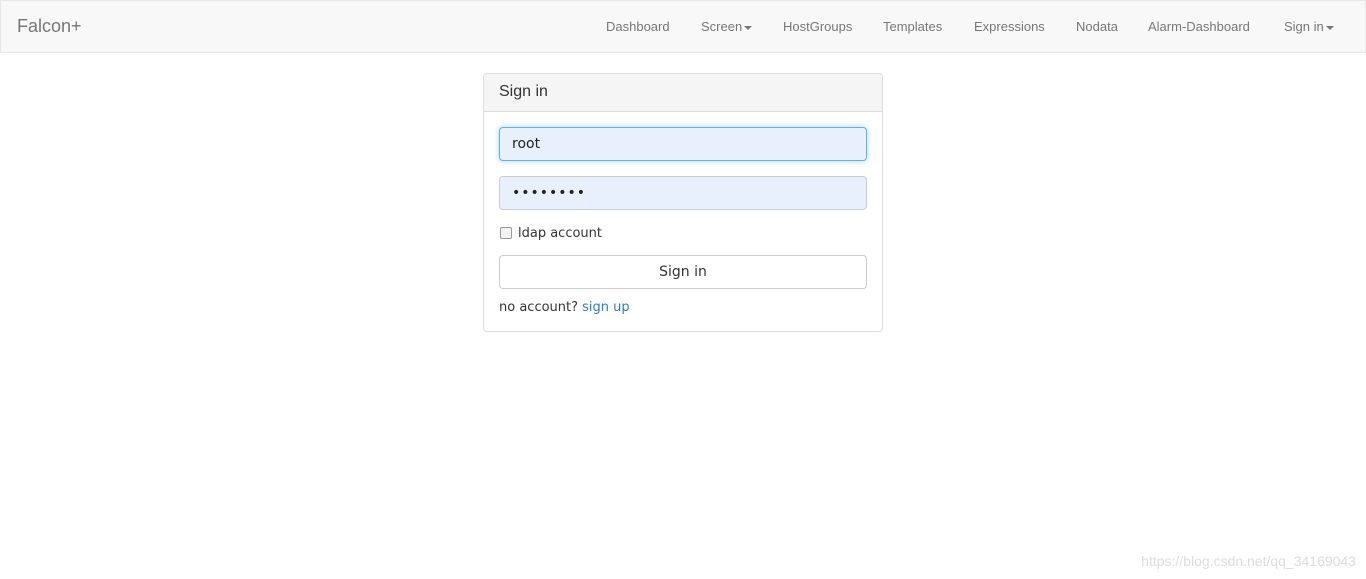 This screenshot has width=1366, height=579. I want to click on nav-templates: Templates, so click(912, 26).